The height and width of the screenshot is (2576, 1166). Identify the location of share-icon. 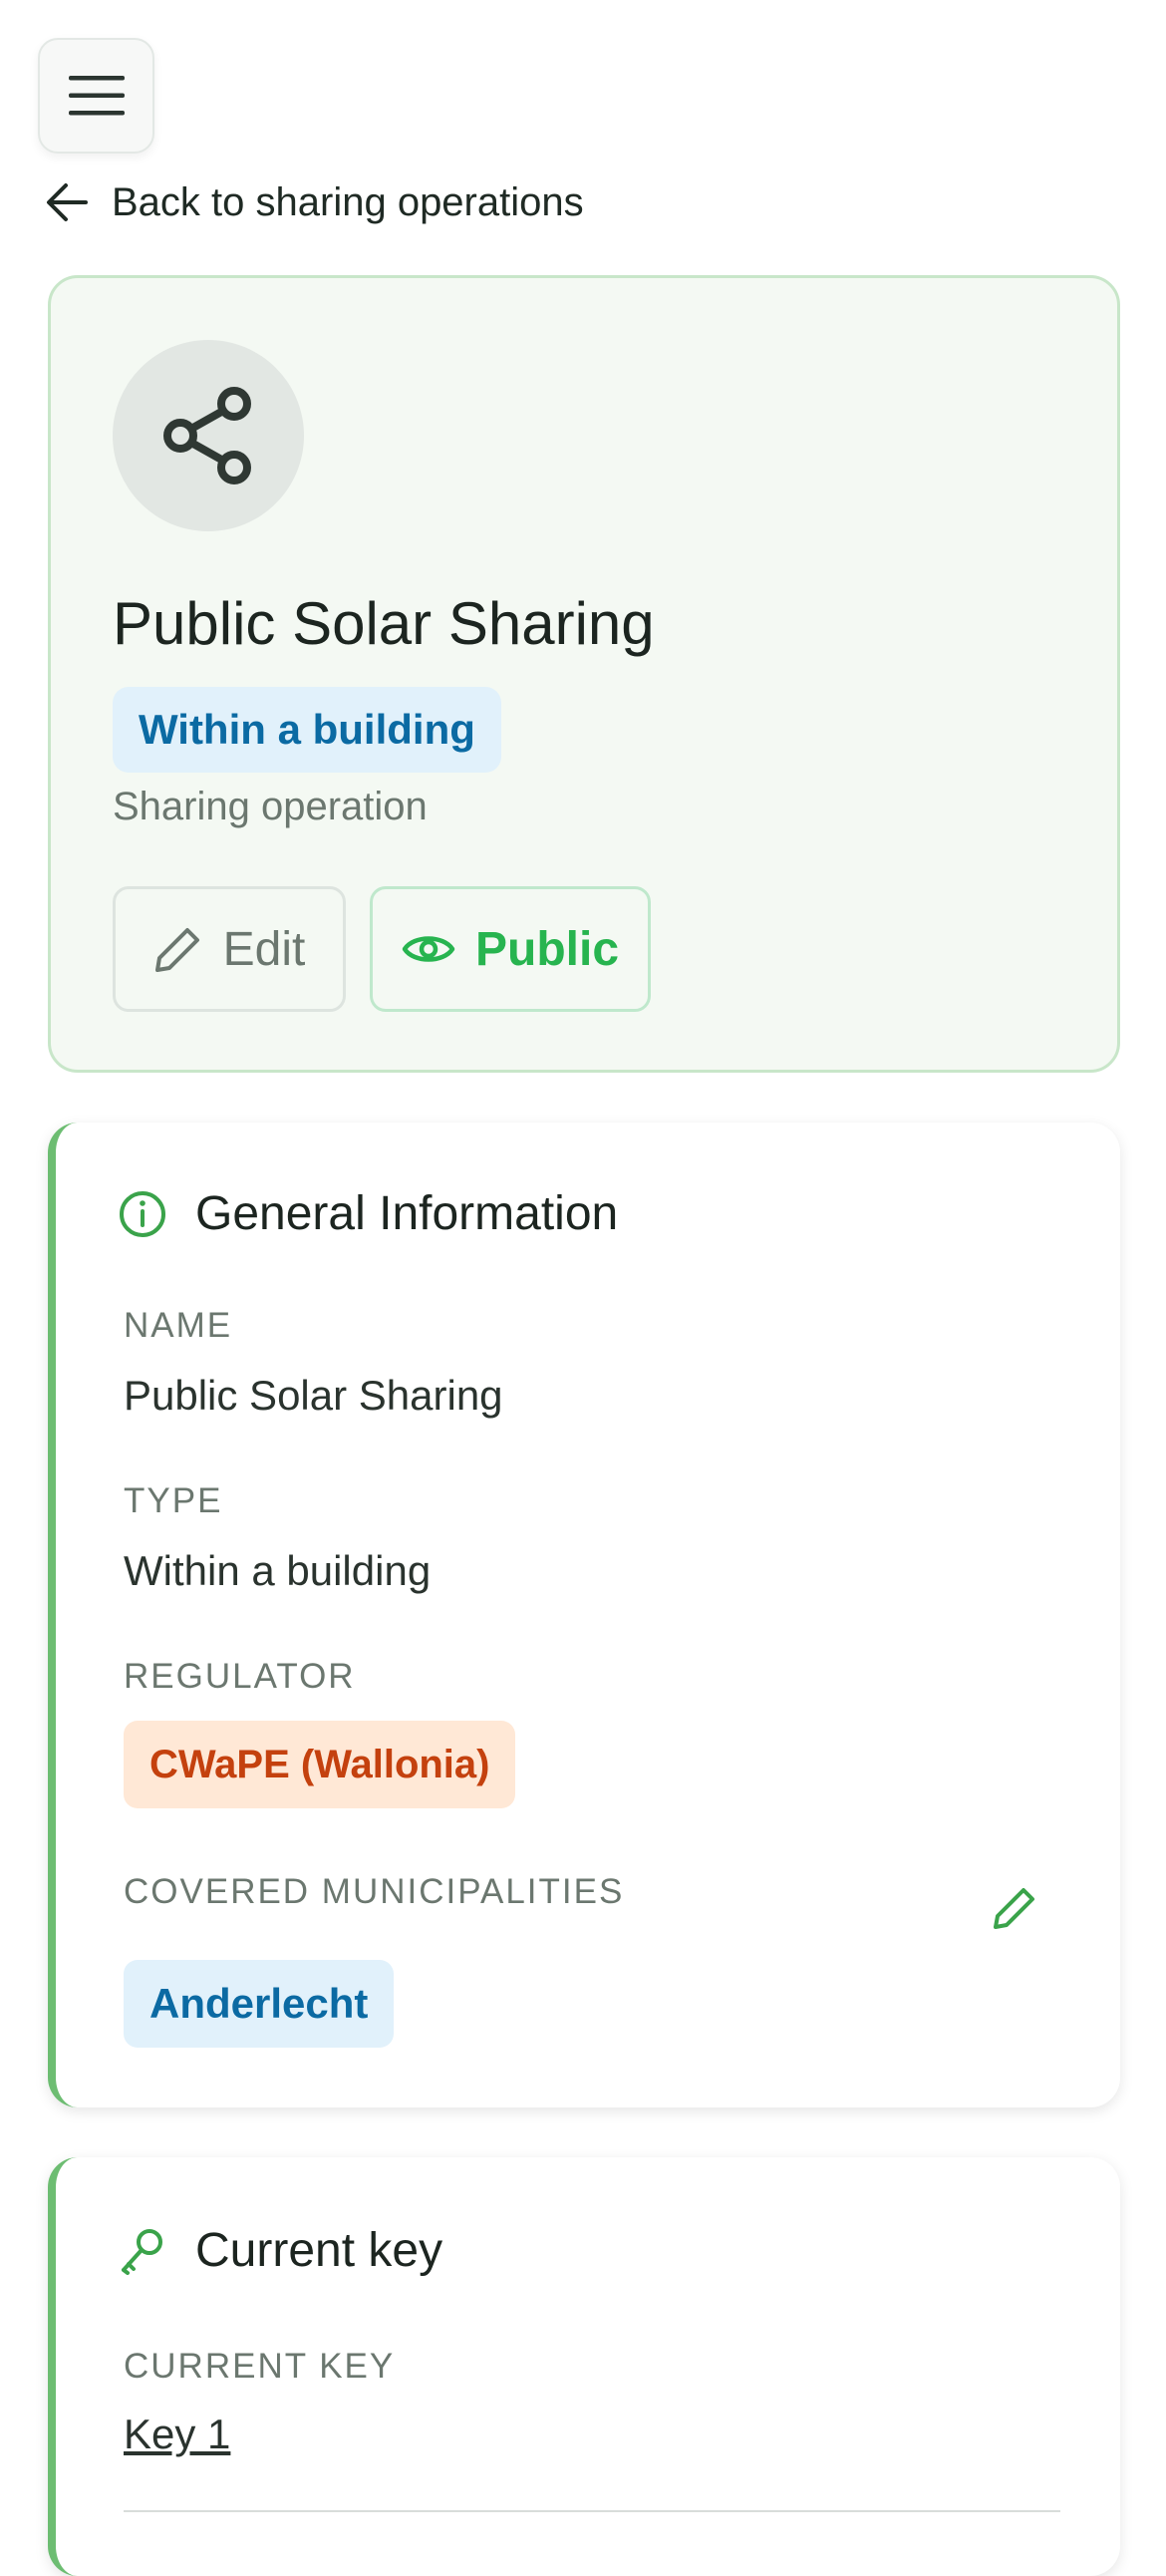
(207, 435).